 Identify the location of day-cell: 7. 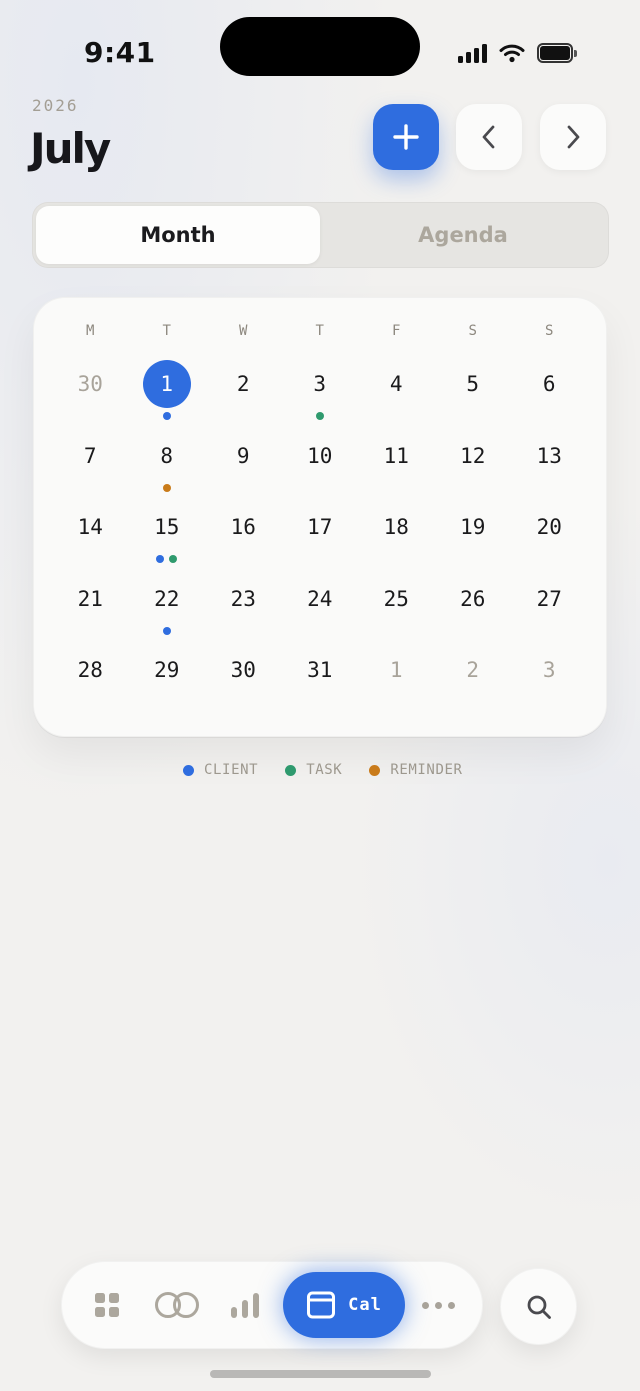
(90, 459).